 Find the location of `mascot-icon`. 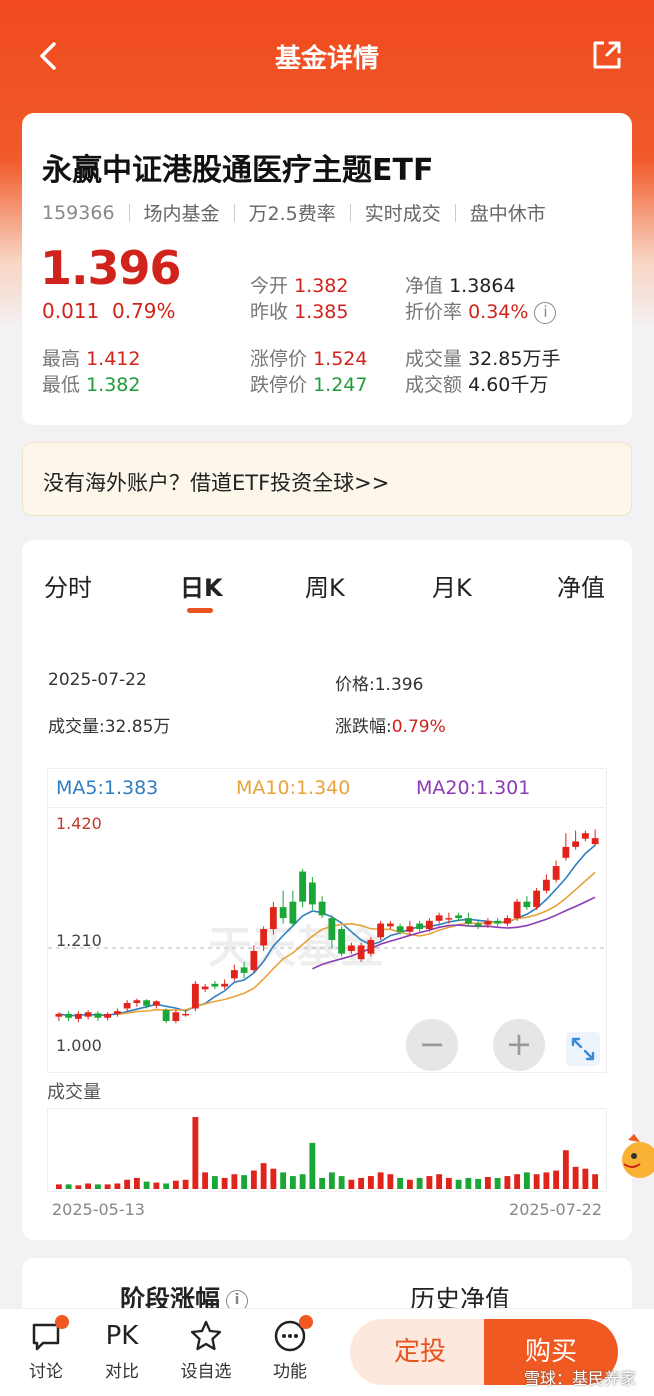

mascot-icon is located at coordinates (634, 1160).